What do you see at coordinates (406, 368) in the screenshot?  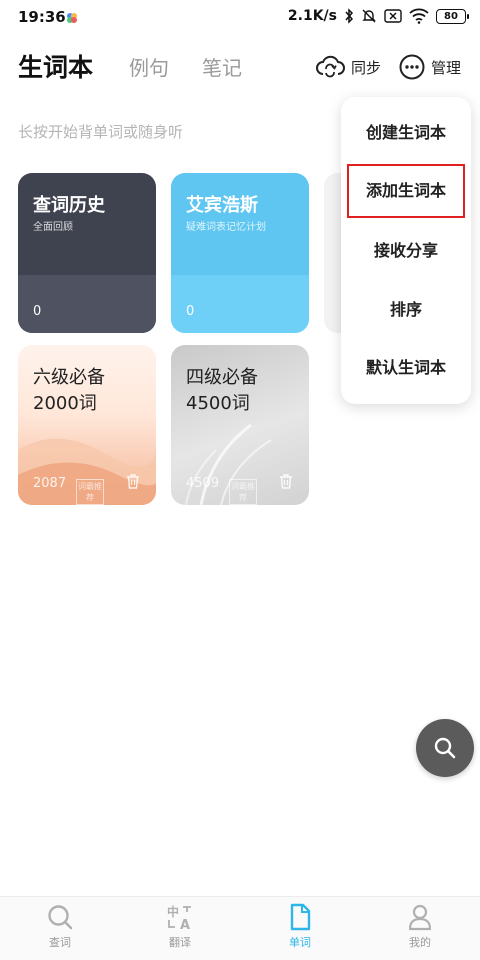 I see `menu-item-default-vocab-book: 默认生词本` at bounding box center [406, 368].